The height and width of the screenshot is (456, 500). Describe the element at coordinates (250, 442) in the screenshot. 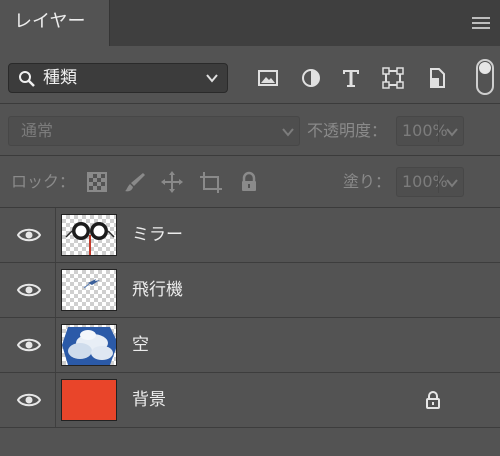

I see `layers-empty-area` at that location.